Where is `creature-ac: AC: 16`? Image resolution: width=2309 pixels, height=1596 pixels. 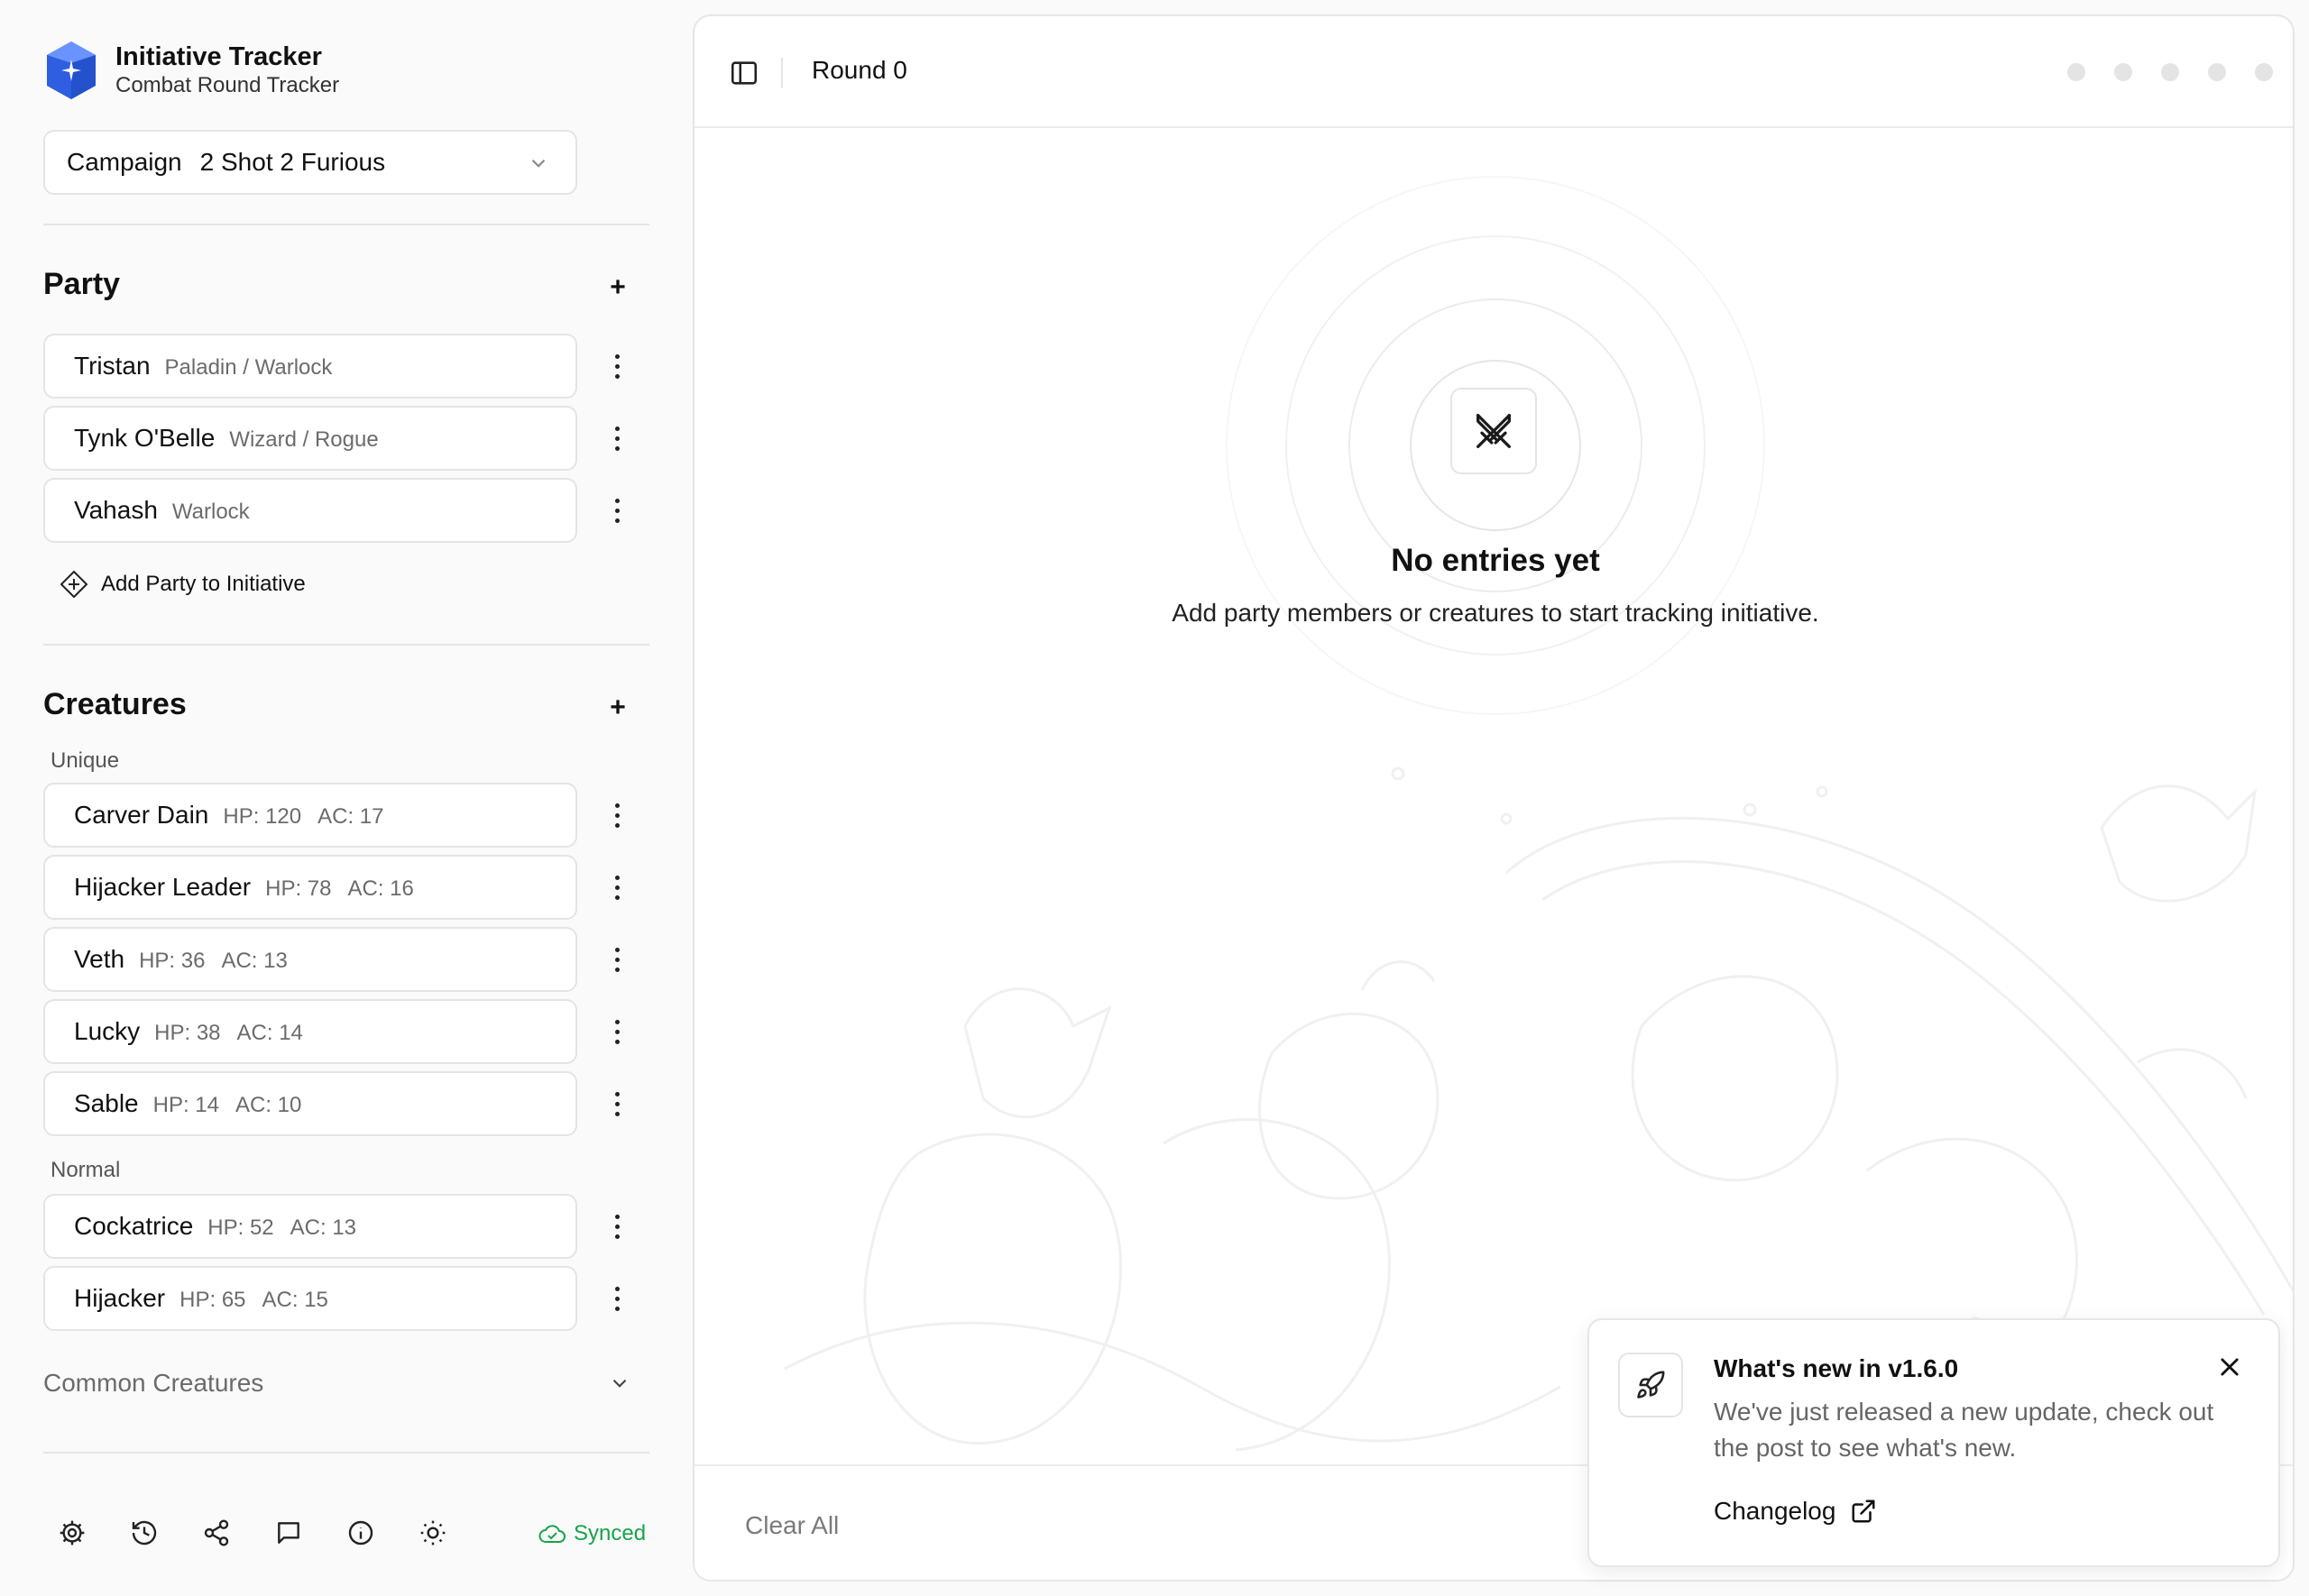 creature-ac: AC: 16 is located at coordinates (381, 888).